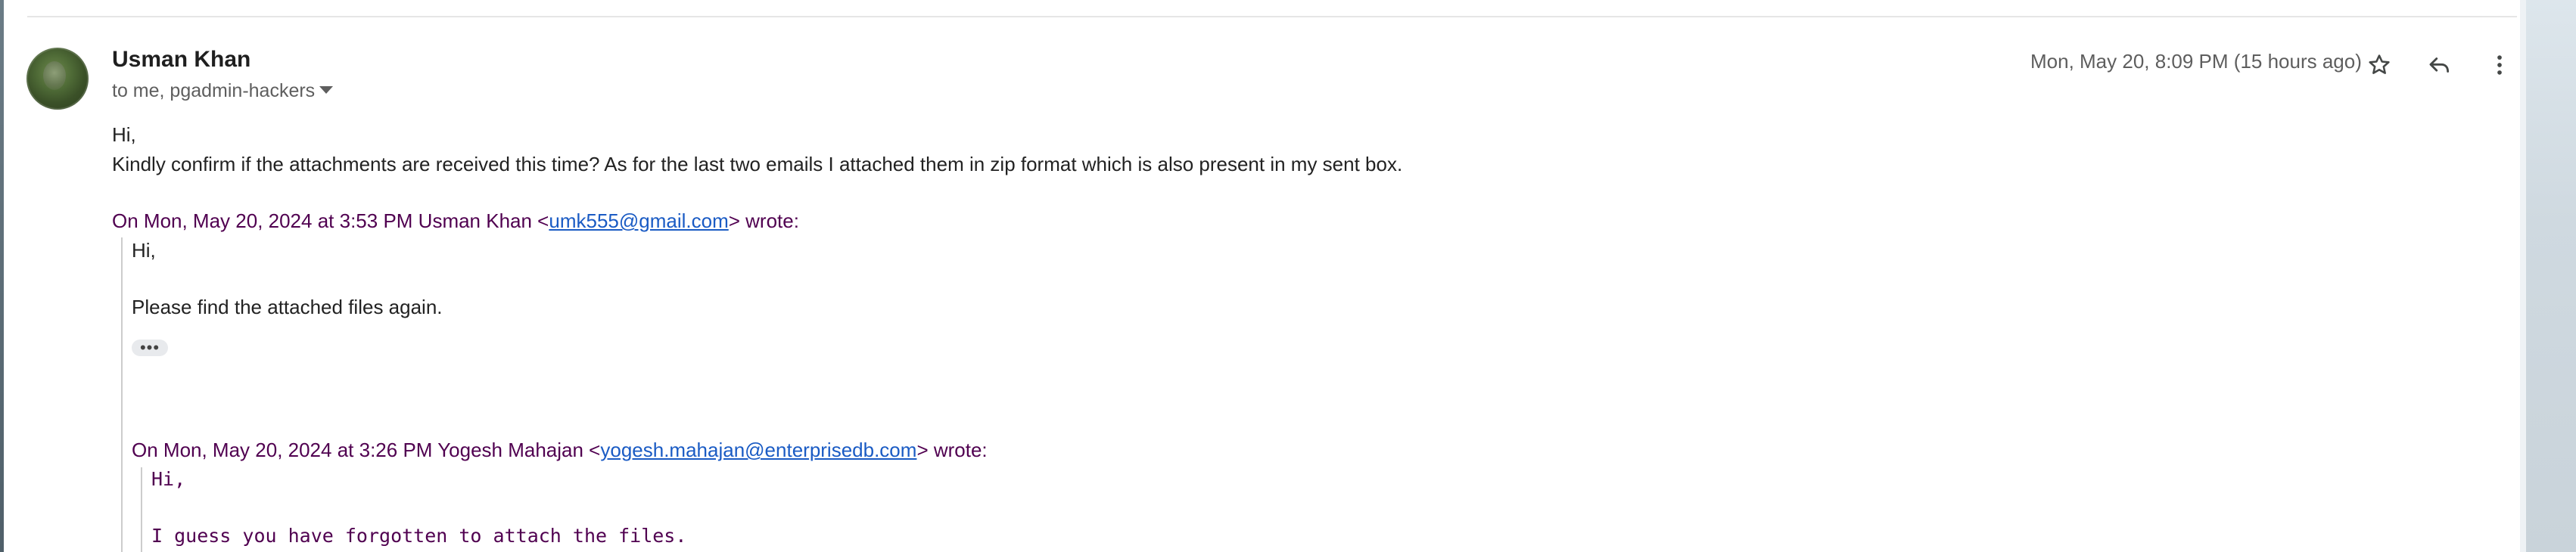  What do you see at coordinates (639, 221) in the screenshot?
I see `quote1-email-link: umk555@gmail.com` at bounding box center [639, 221].